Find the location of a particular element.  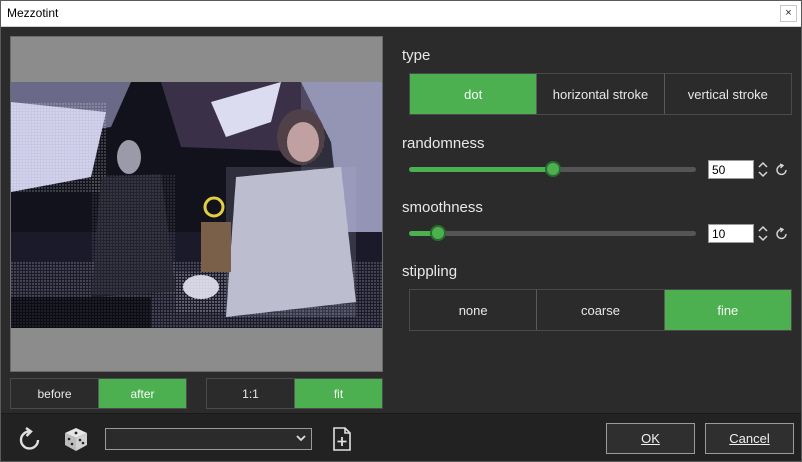

randomness-slider-handle is located at coordinates (552, 169).